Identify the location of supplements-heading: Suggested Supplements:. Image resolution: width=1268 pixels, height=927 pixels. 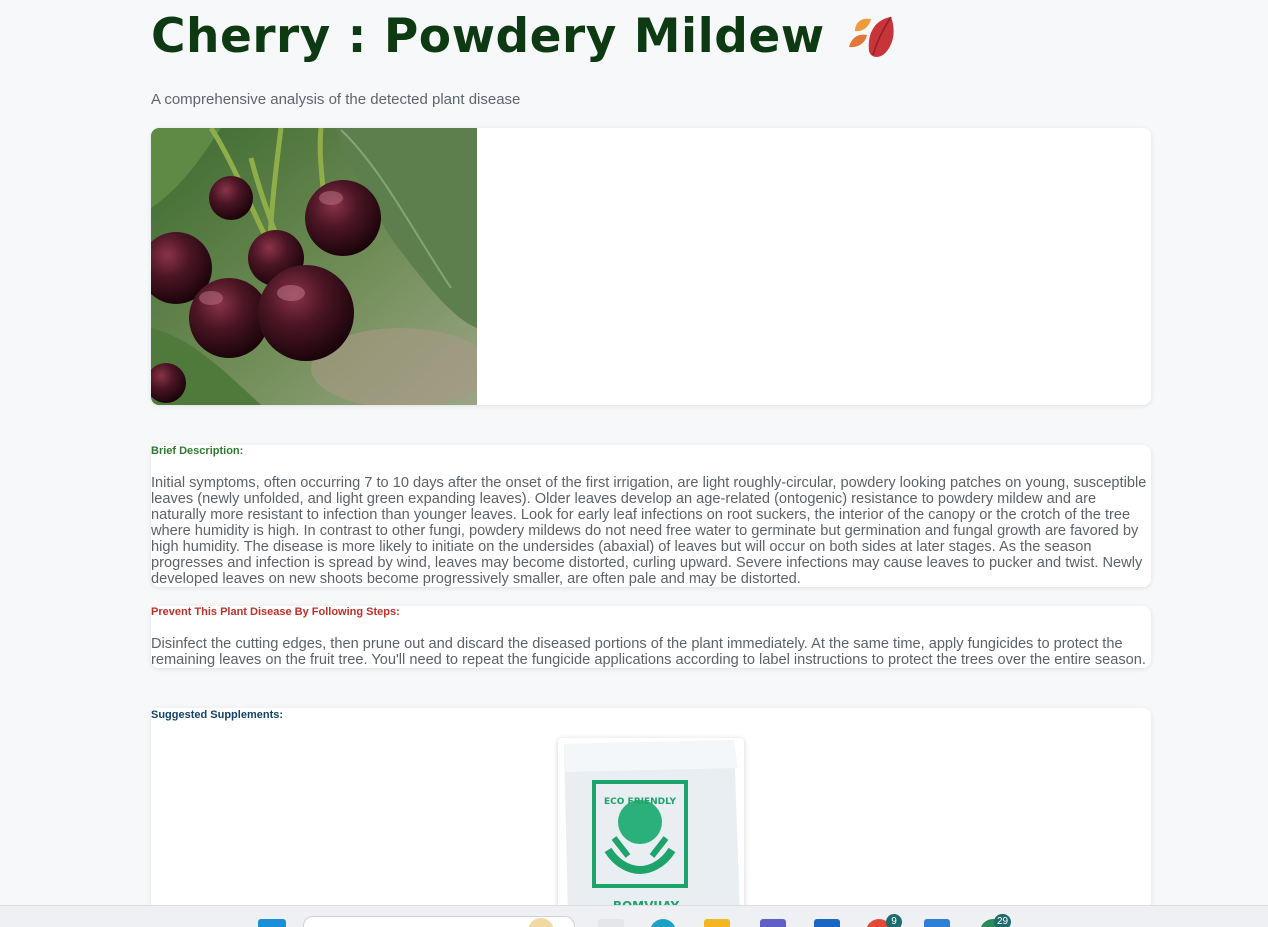
(217, 715).